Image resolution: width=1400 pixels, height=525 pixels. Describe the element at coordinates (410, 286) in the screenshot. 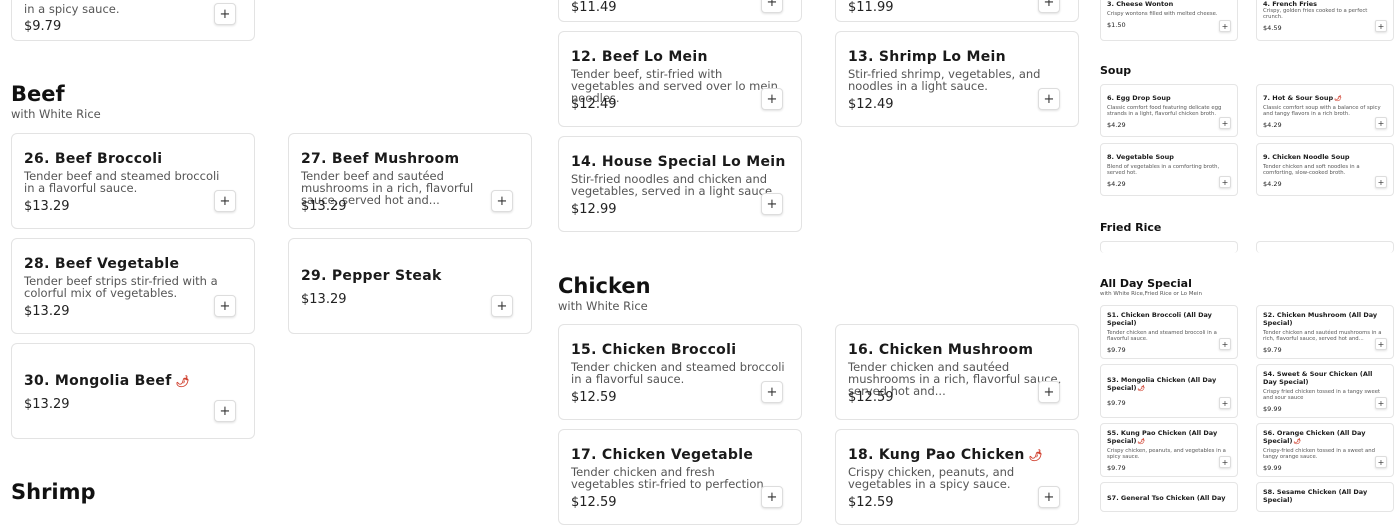

I see `menu-item-card: 29. Pepper Steak $13.29 +` at that location.